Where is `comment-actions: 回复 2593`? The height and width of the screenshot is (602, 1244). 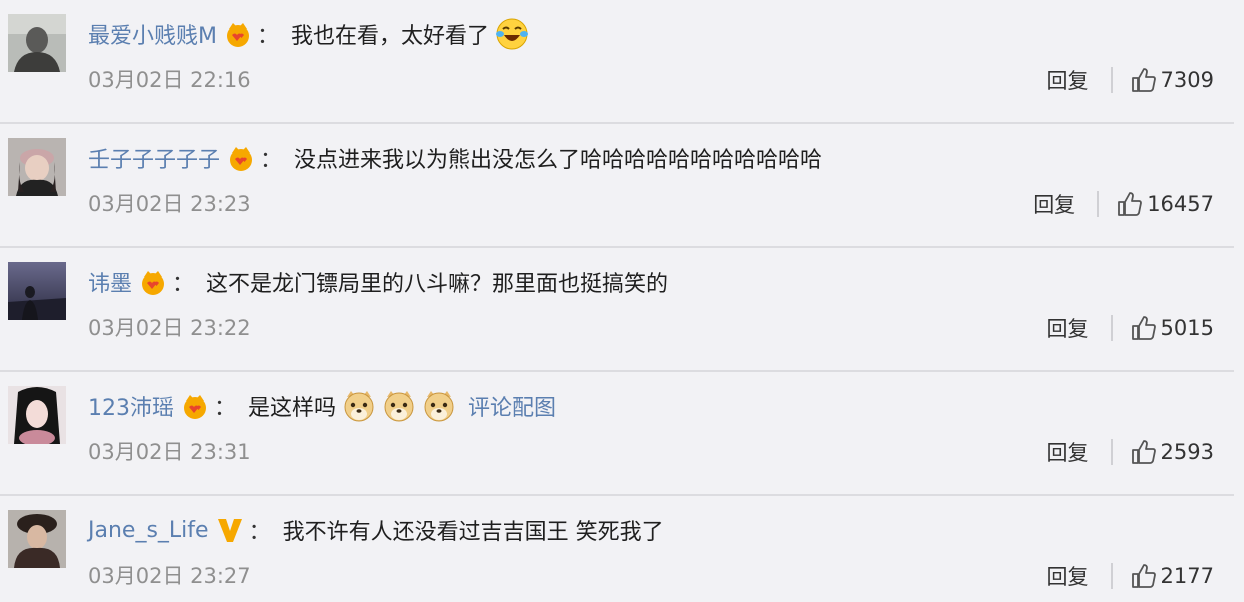 comment-actions: 回复 2593 is located at coordinates (1130, 452).